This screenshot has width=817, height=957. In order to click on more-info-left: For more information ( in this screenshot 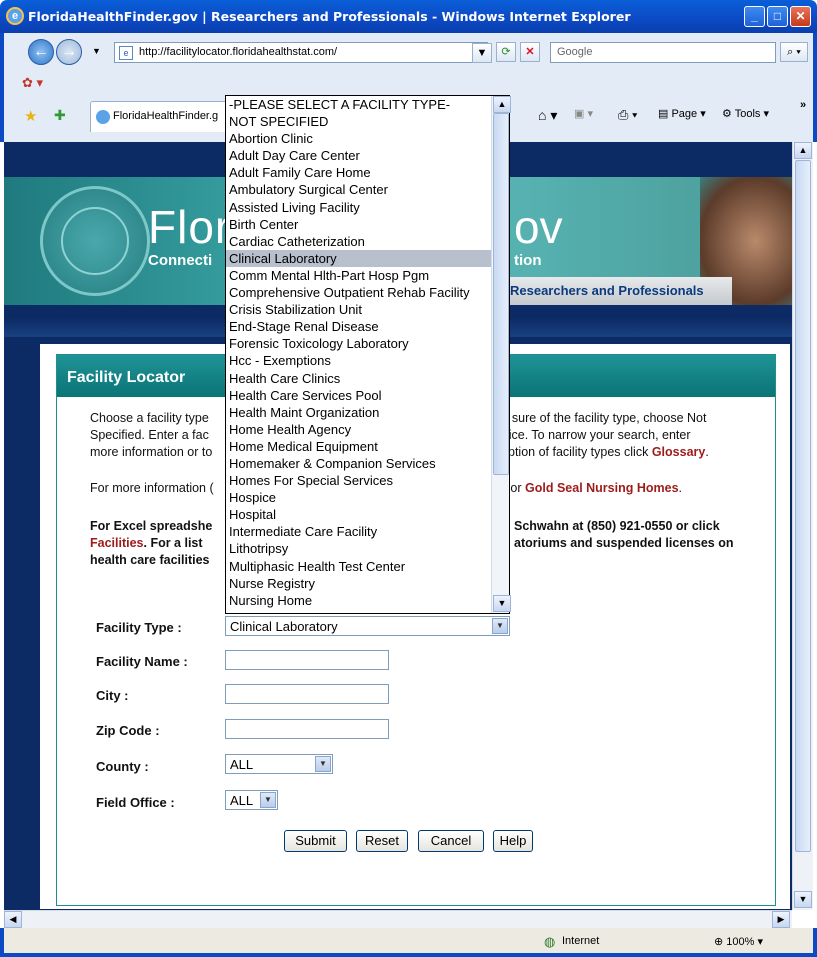, I will do `click(152, 488)`.